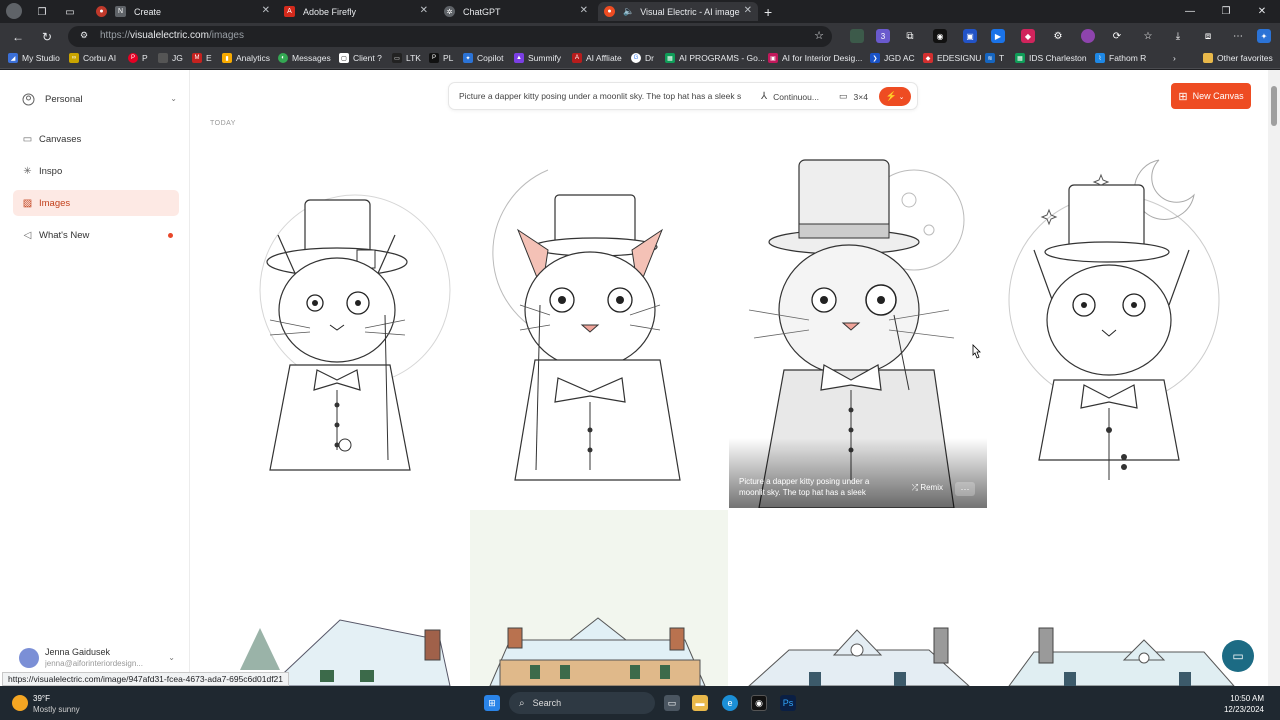  Describe the element at coordinates (1208, 36) in the screenshot. I see `screenshot-icon: ⧈` at that location.